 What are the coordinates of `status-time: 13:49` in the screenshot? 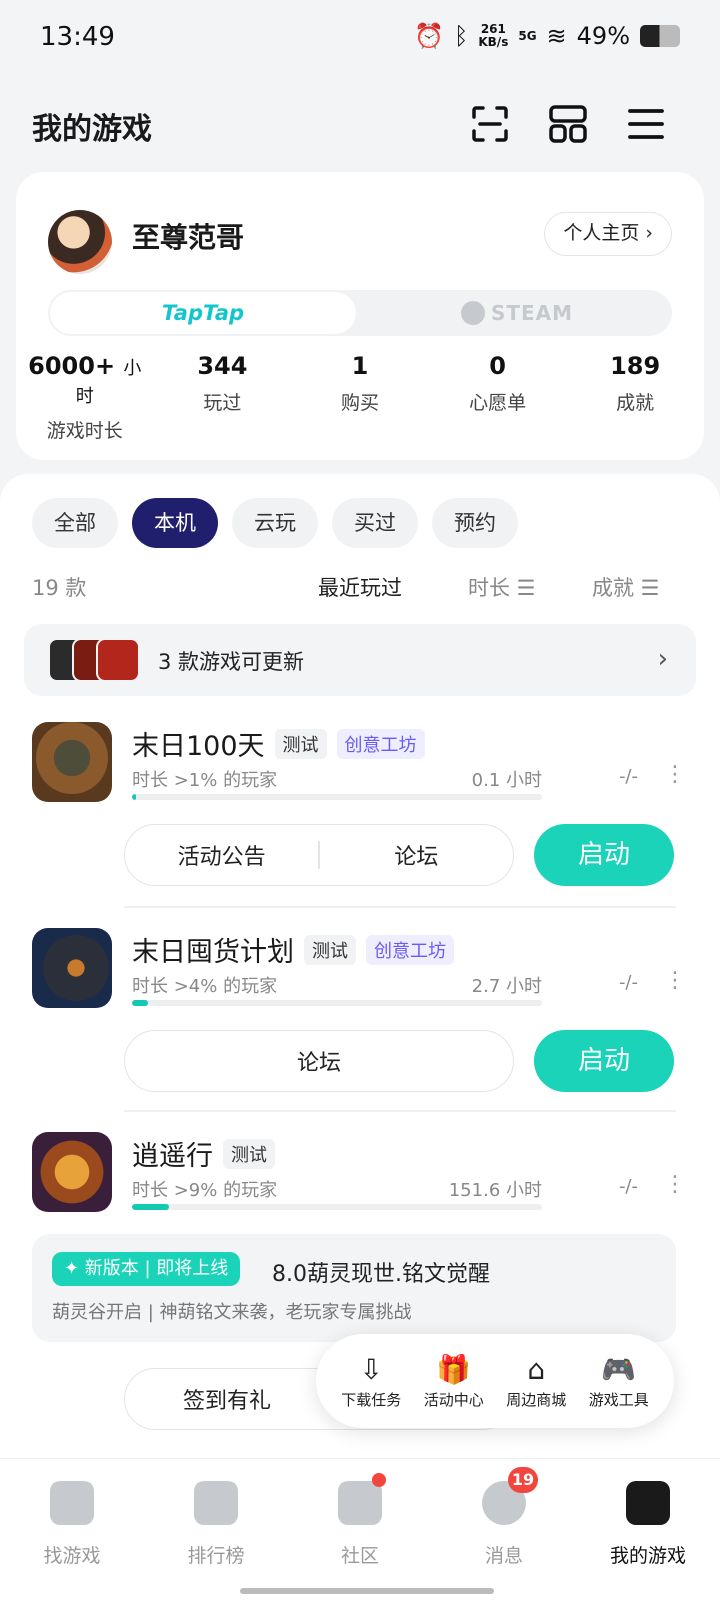 It's located at (77, 37).